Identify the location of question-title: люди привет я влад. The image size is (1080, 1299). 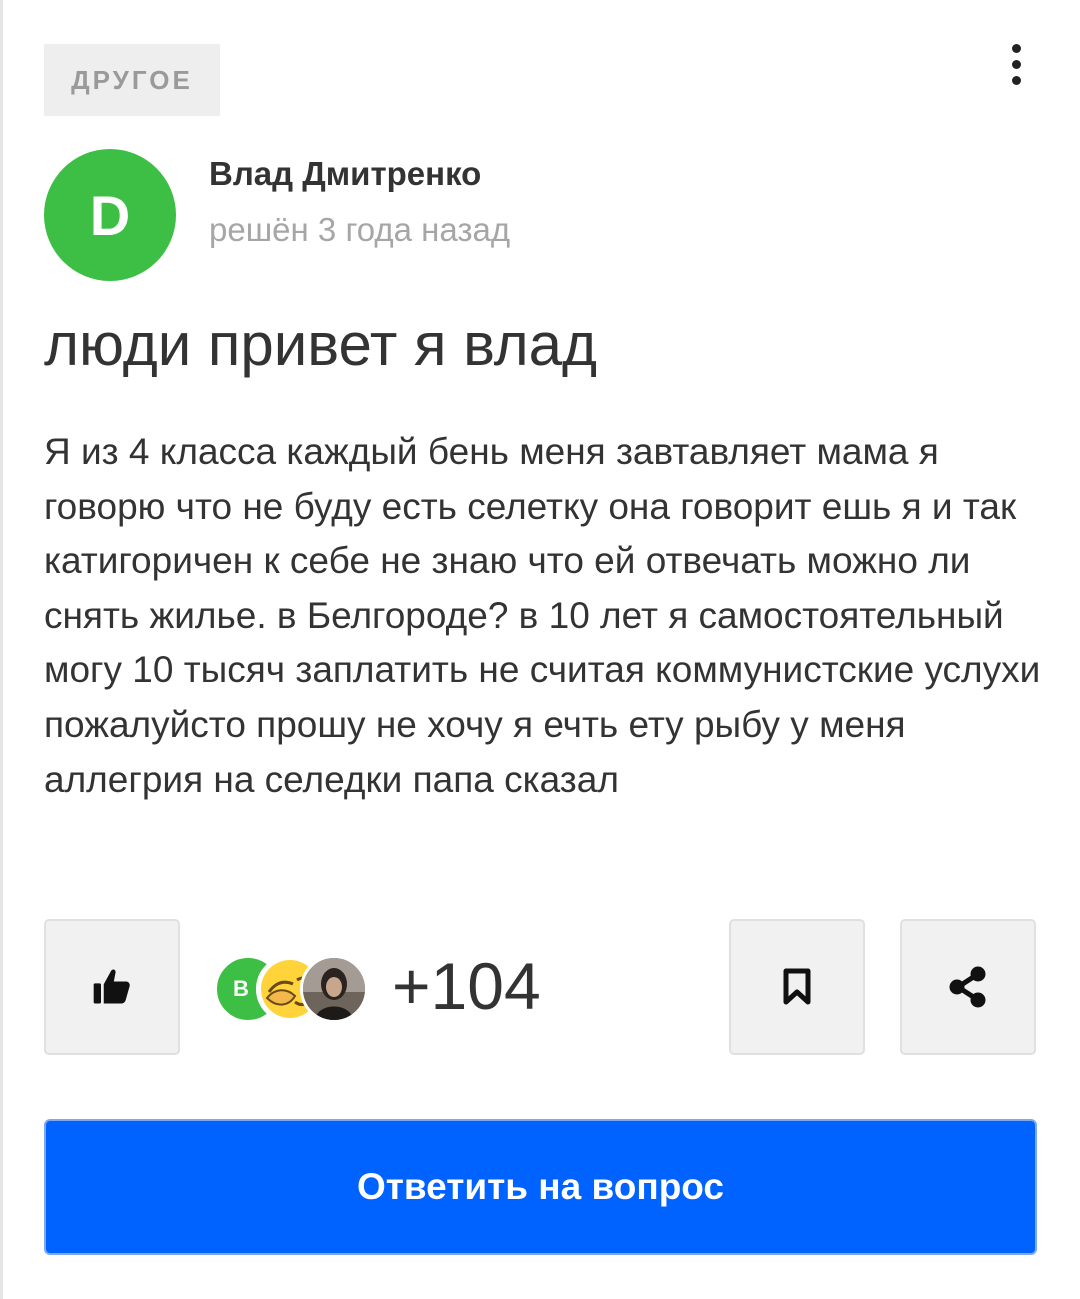
(321, 344).